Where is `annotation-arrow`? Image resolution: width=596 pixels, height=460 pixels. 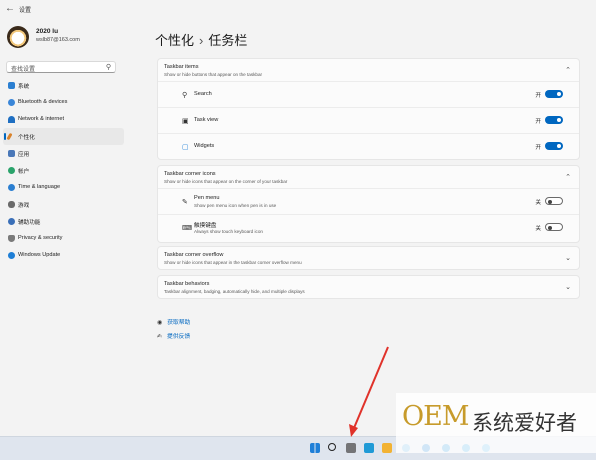
annotation-arrow is located at coordinates (369, 391).